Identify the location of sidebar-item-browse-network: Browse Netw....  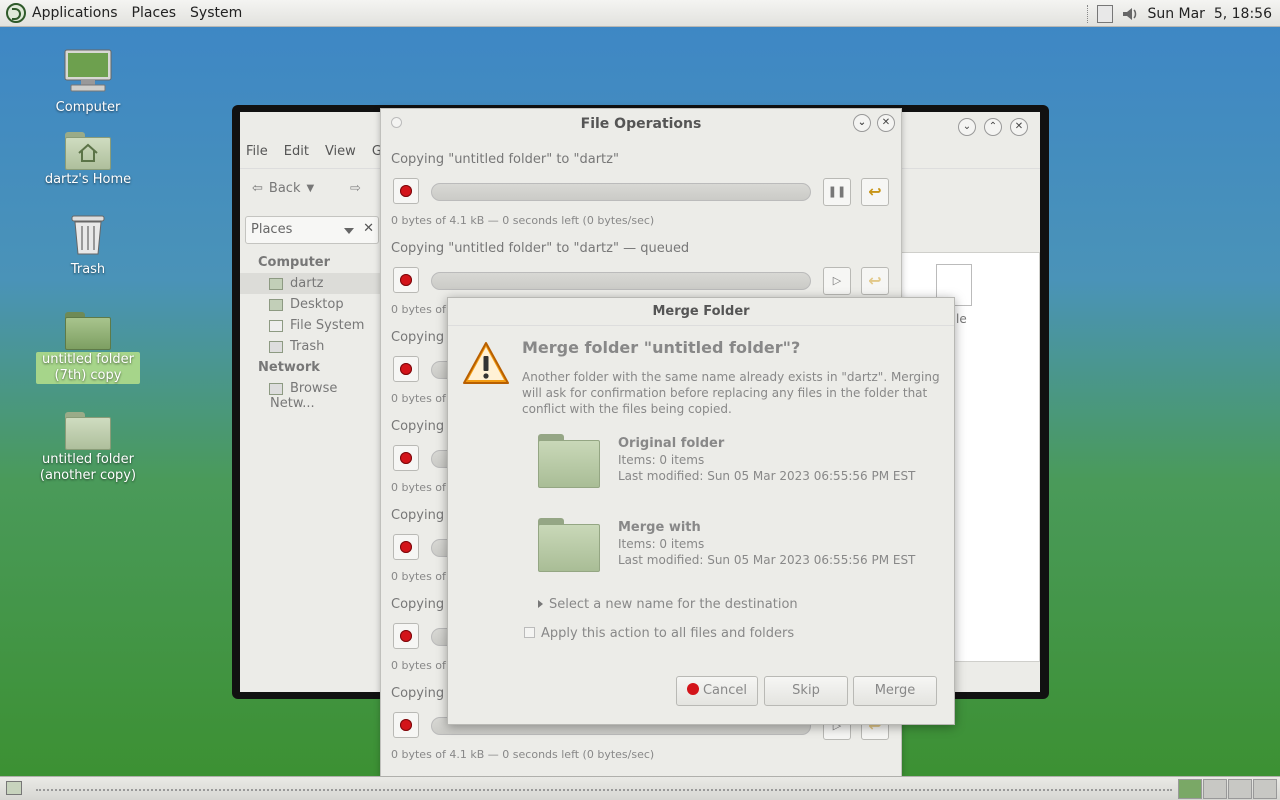
(310, 396).